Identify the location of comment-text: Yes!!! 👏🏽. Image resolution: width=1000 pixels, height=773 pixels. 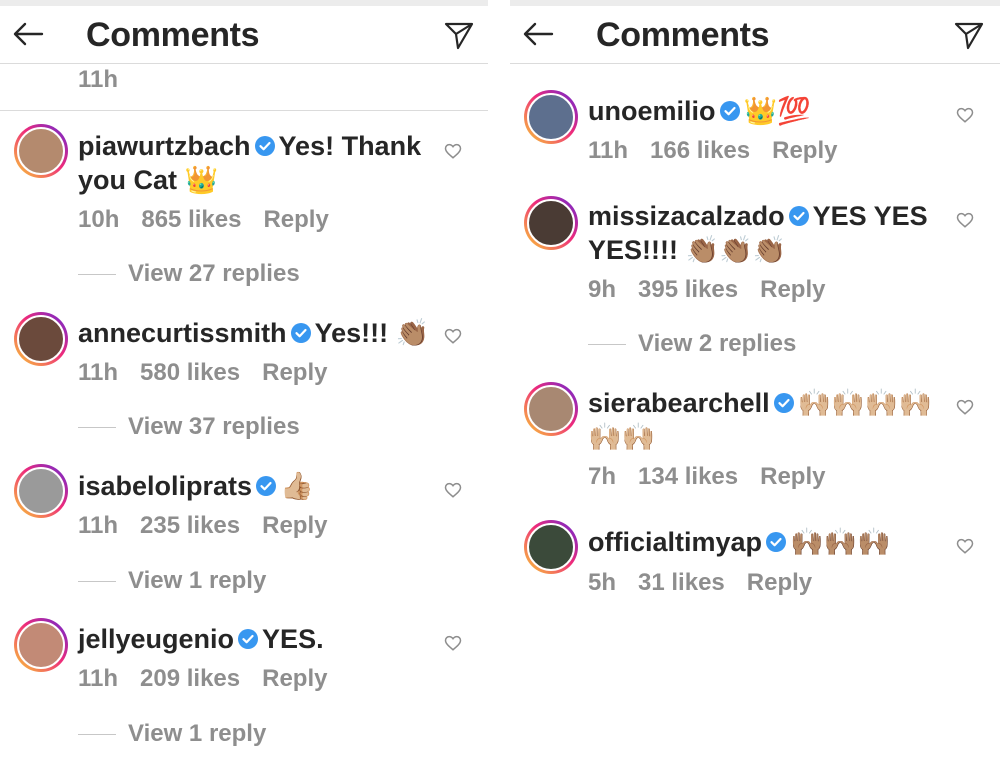
(372, 333).